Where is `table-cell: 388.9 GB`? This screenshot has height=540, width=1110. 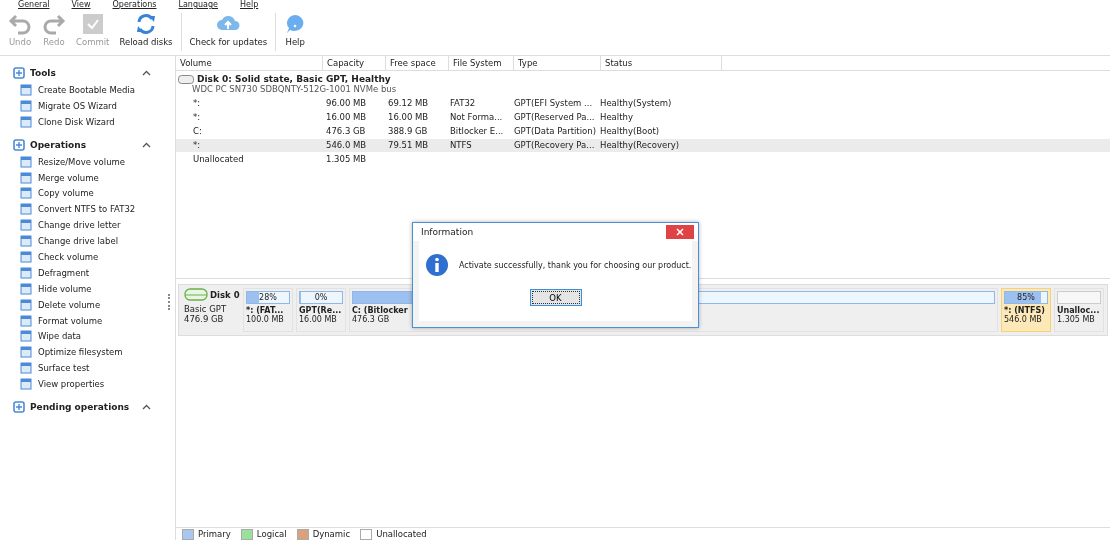 table-cell: 388.9 GB is located at coordinates (408, 131).